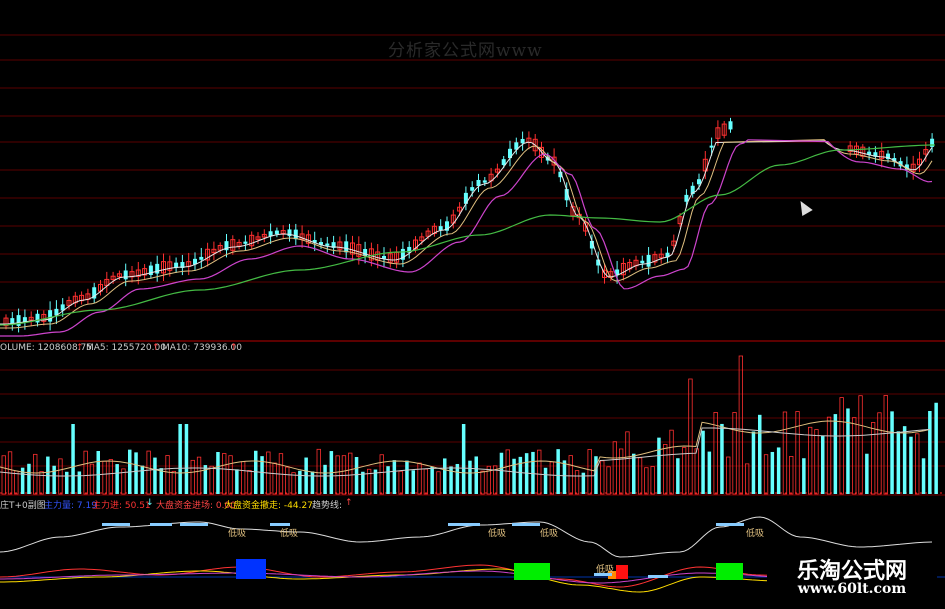 The image size is (945, 609). What do you see at coordinates (70, 506) in the screenshot?
I see `indicator-main-volume: 主力量: 7.19` at bounding box center [70, 506].